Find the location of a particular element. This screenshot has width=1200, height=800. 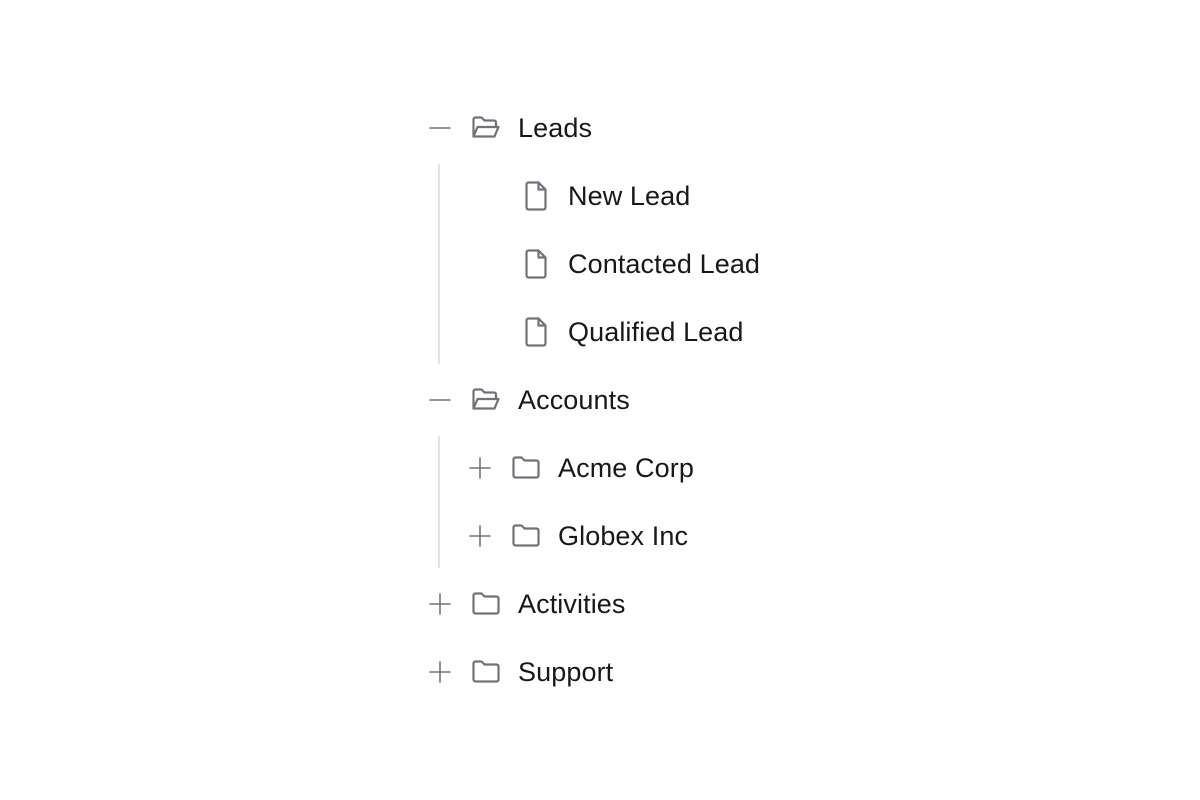

tree-item-label: Leads is located at coordinates (555, 128).